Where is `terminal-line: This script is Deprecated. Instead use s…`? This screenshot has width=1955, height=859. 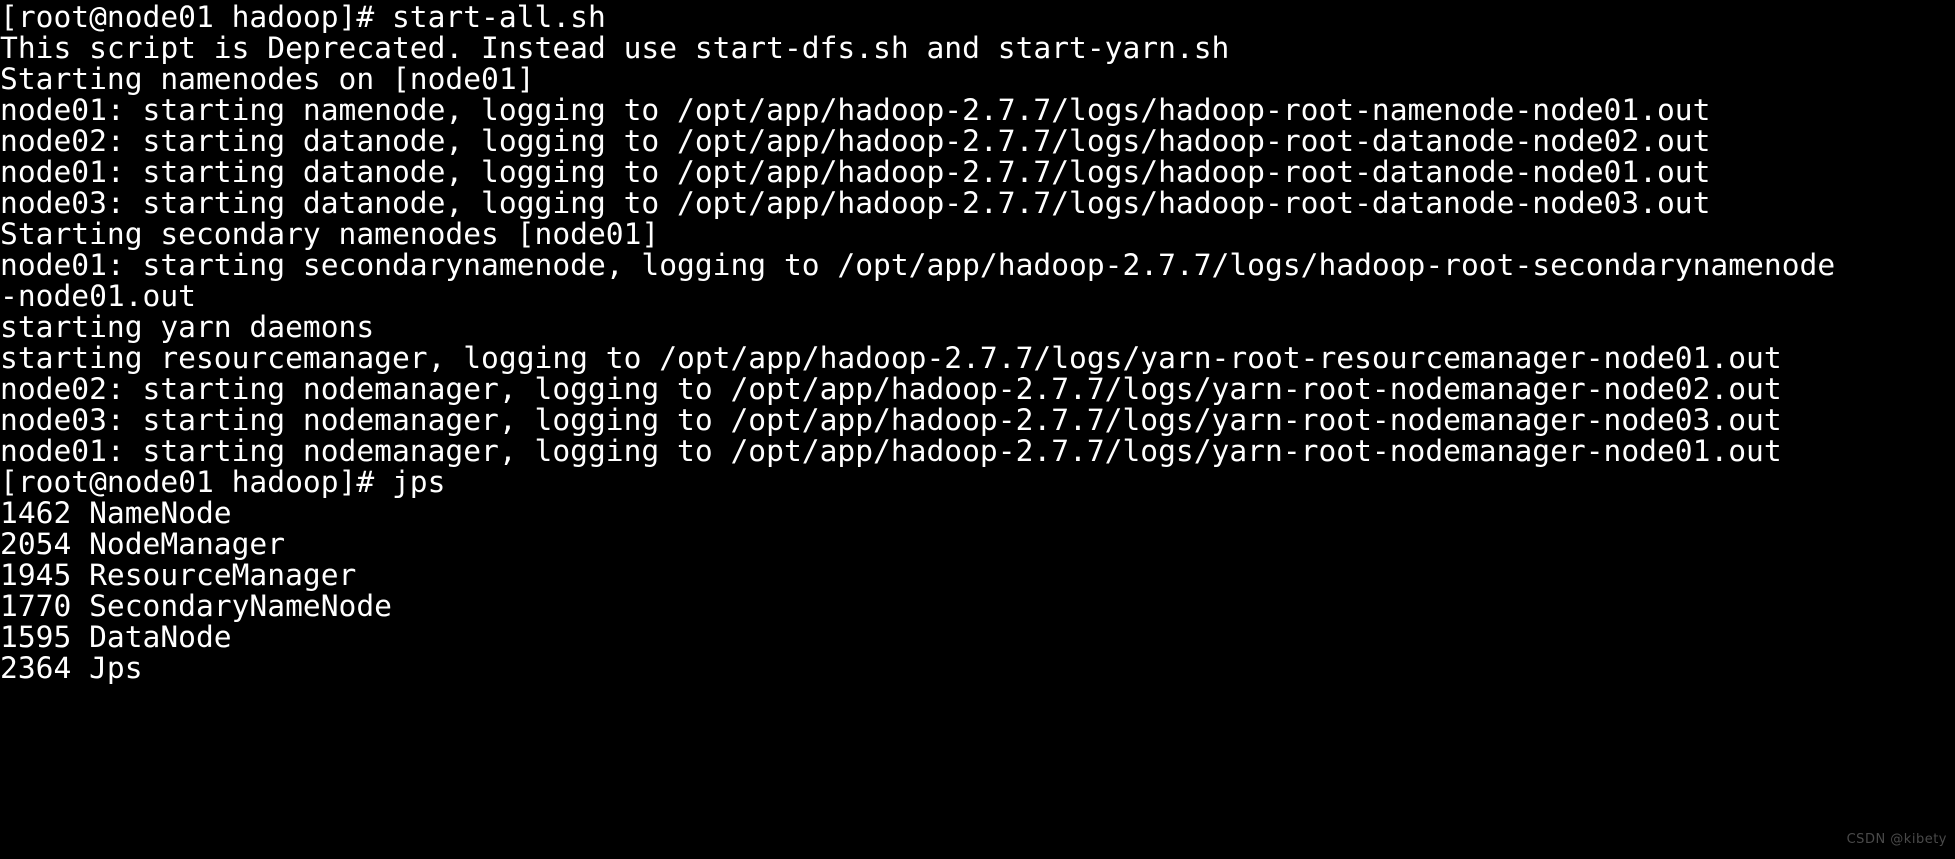
terminal-line: This script is Deprecated. Instead use s… is located at coordinates (615, 48).